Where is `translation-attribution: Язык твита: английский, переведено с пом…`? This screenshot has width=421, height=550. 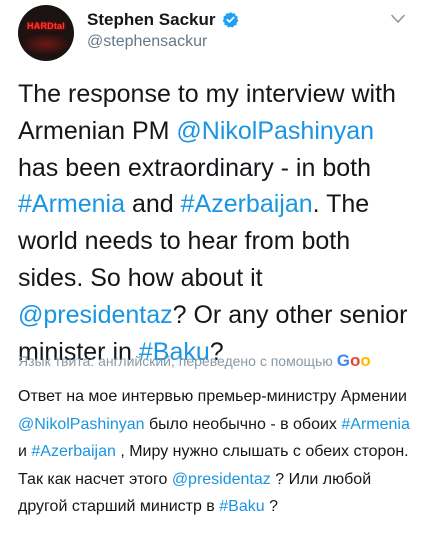
translation-attribution: Язык твита: английский, переведено с пом… is located at coordinates (219, 362).